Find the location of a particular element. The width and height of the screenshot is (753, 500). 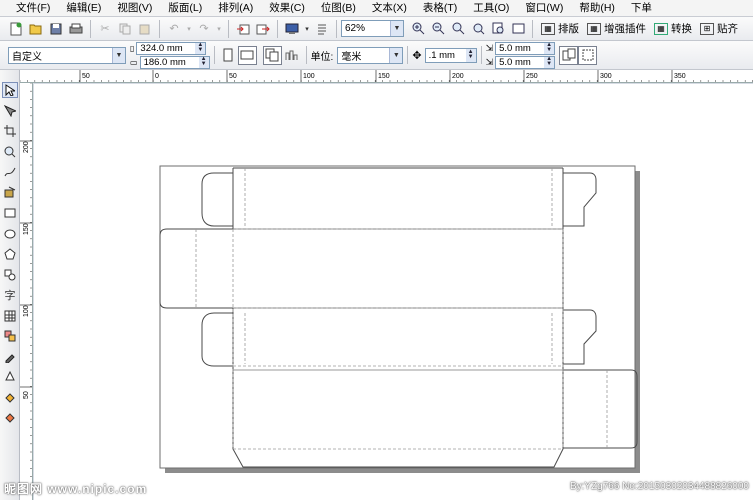

zoom-level-select: 62% ▼ is located at coordinates (372, 28).